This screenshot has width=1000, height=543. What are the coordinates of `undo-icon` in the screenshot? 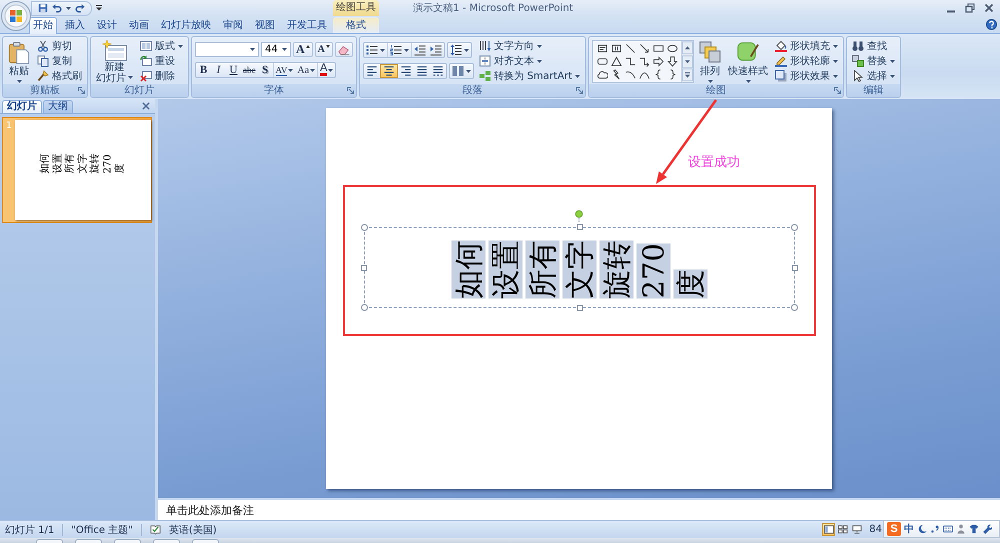 It's located at (57, 8).